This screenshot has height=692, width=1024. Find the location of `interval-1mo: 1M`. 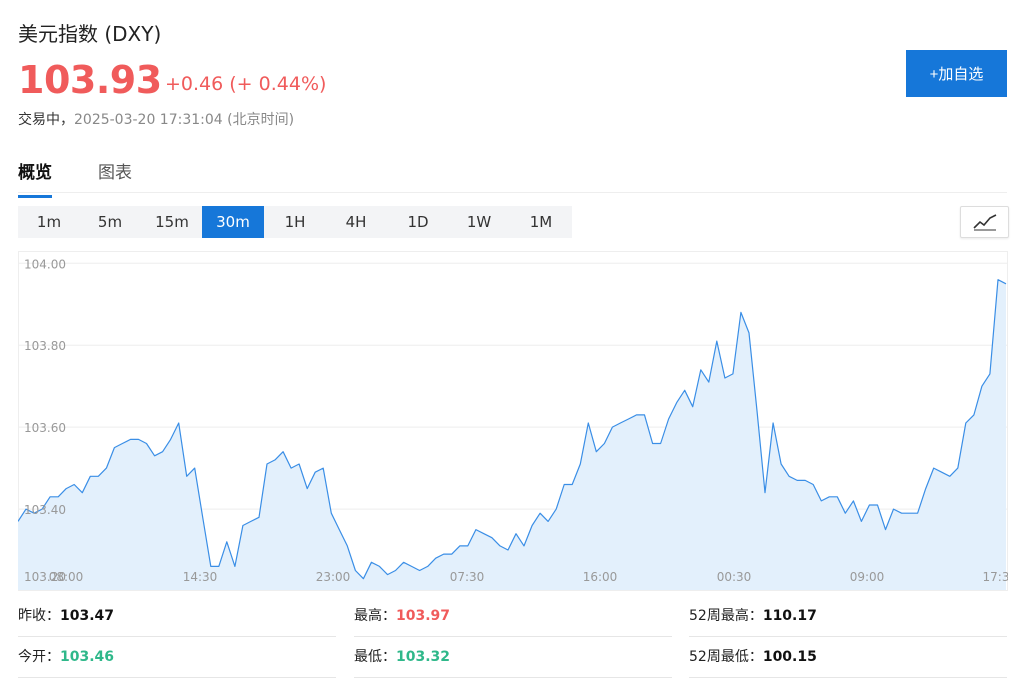

interval-1mo: 1M is located at coordinates (541, 222).